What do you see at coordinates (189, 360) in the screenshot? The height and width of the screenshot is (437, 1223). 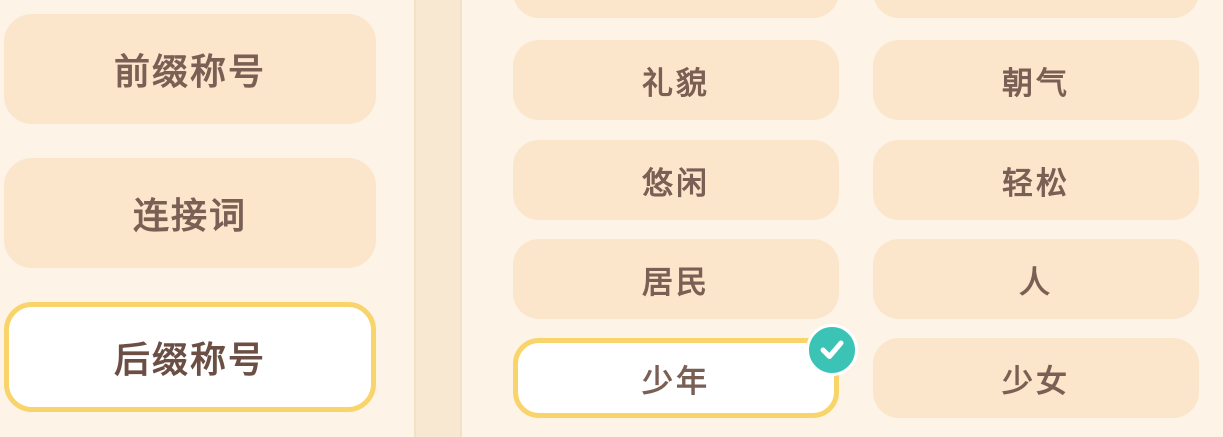 I see `category-label: 后缀称号` at bounding box center [189, 360].